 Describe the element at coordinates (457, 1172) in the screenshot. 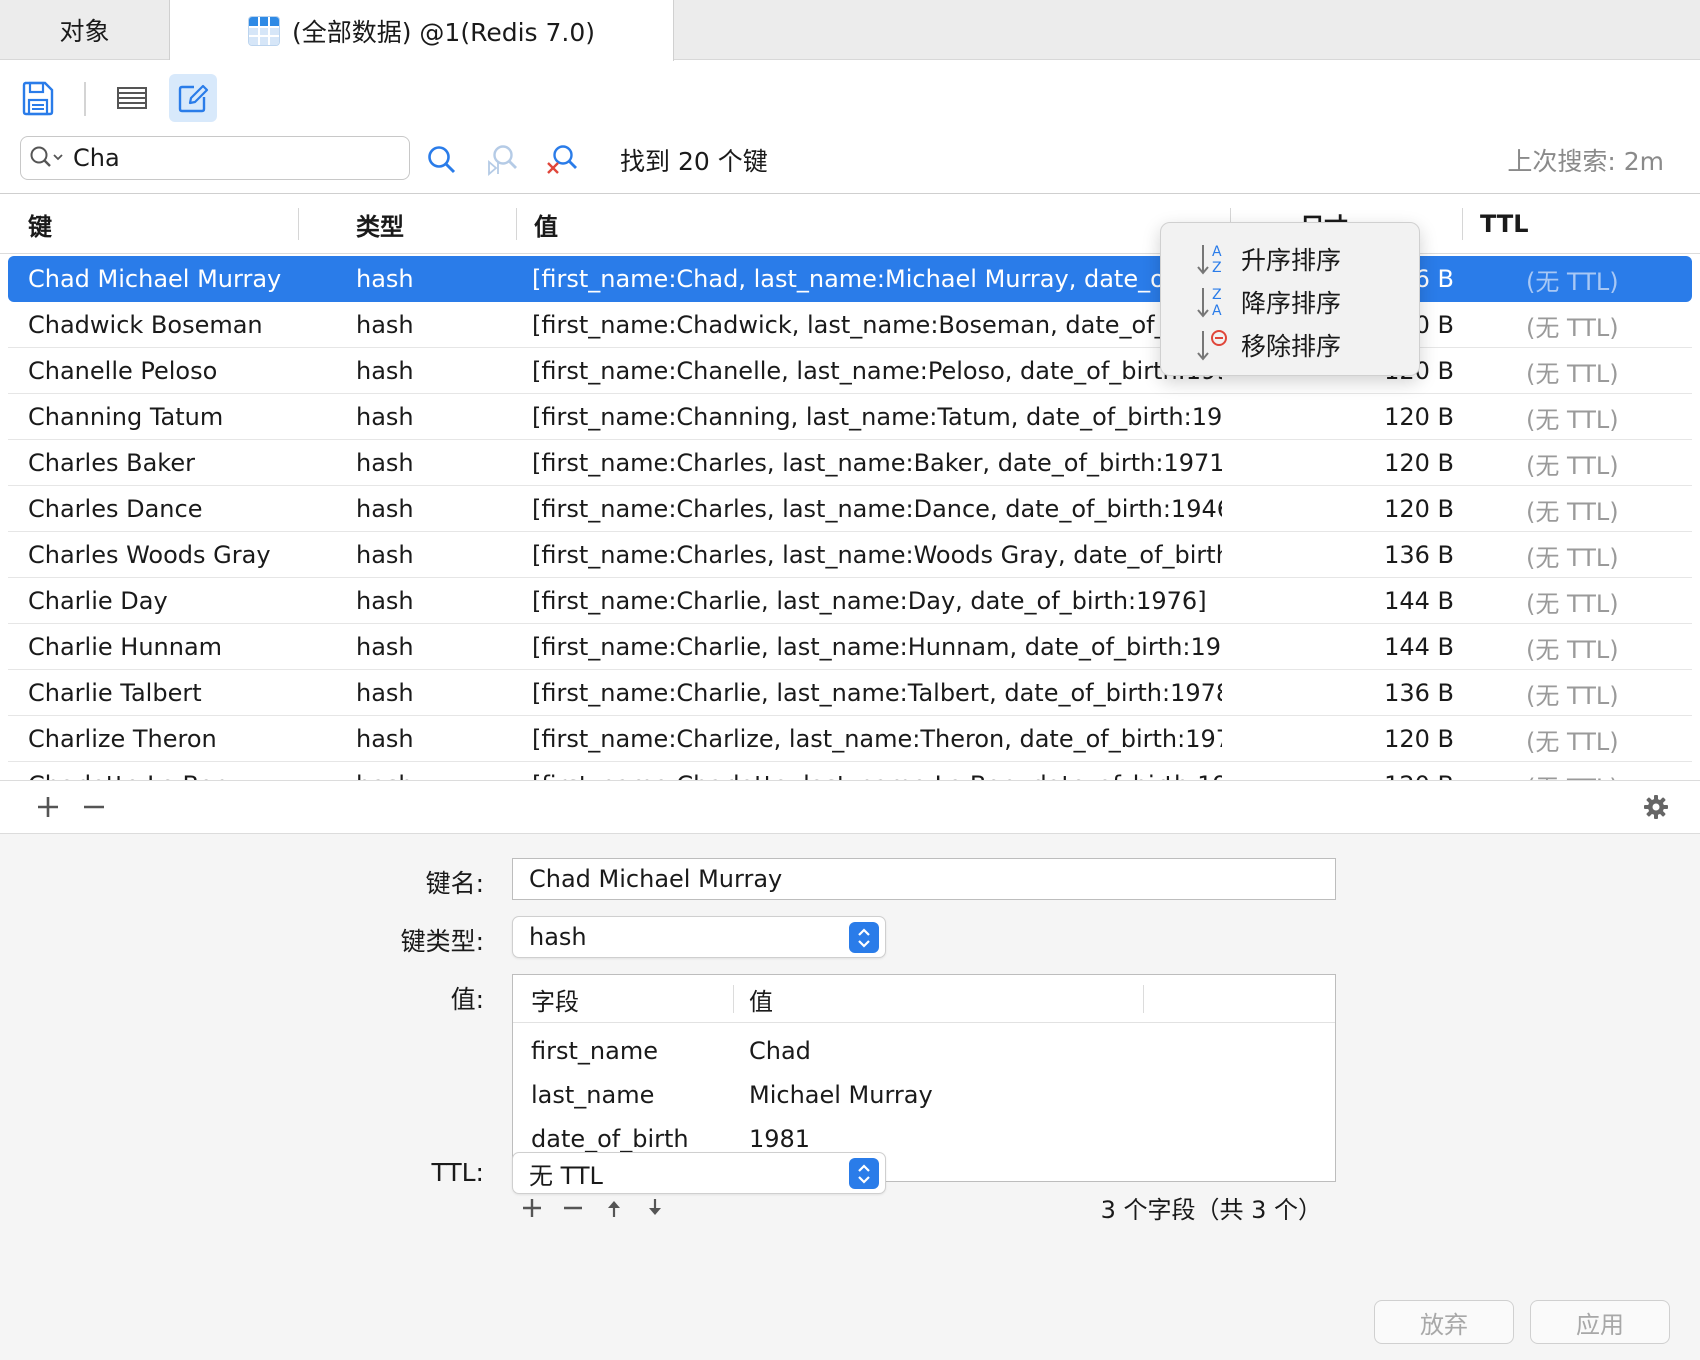

I see `ttl-label: TTL:` at that location.